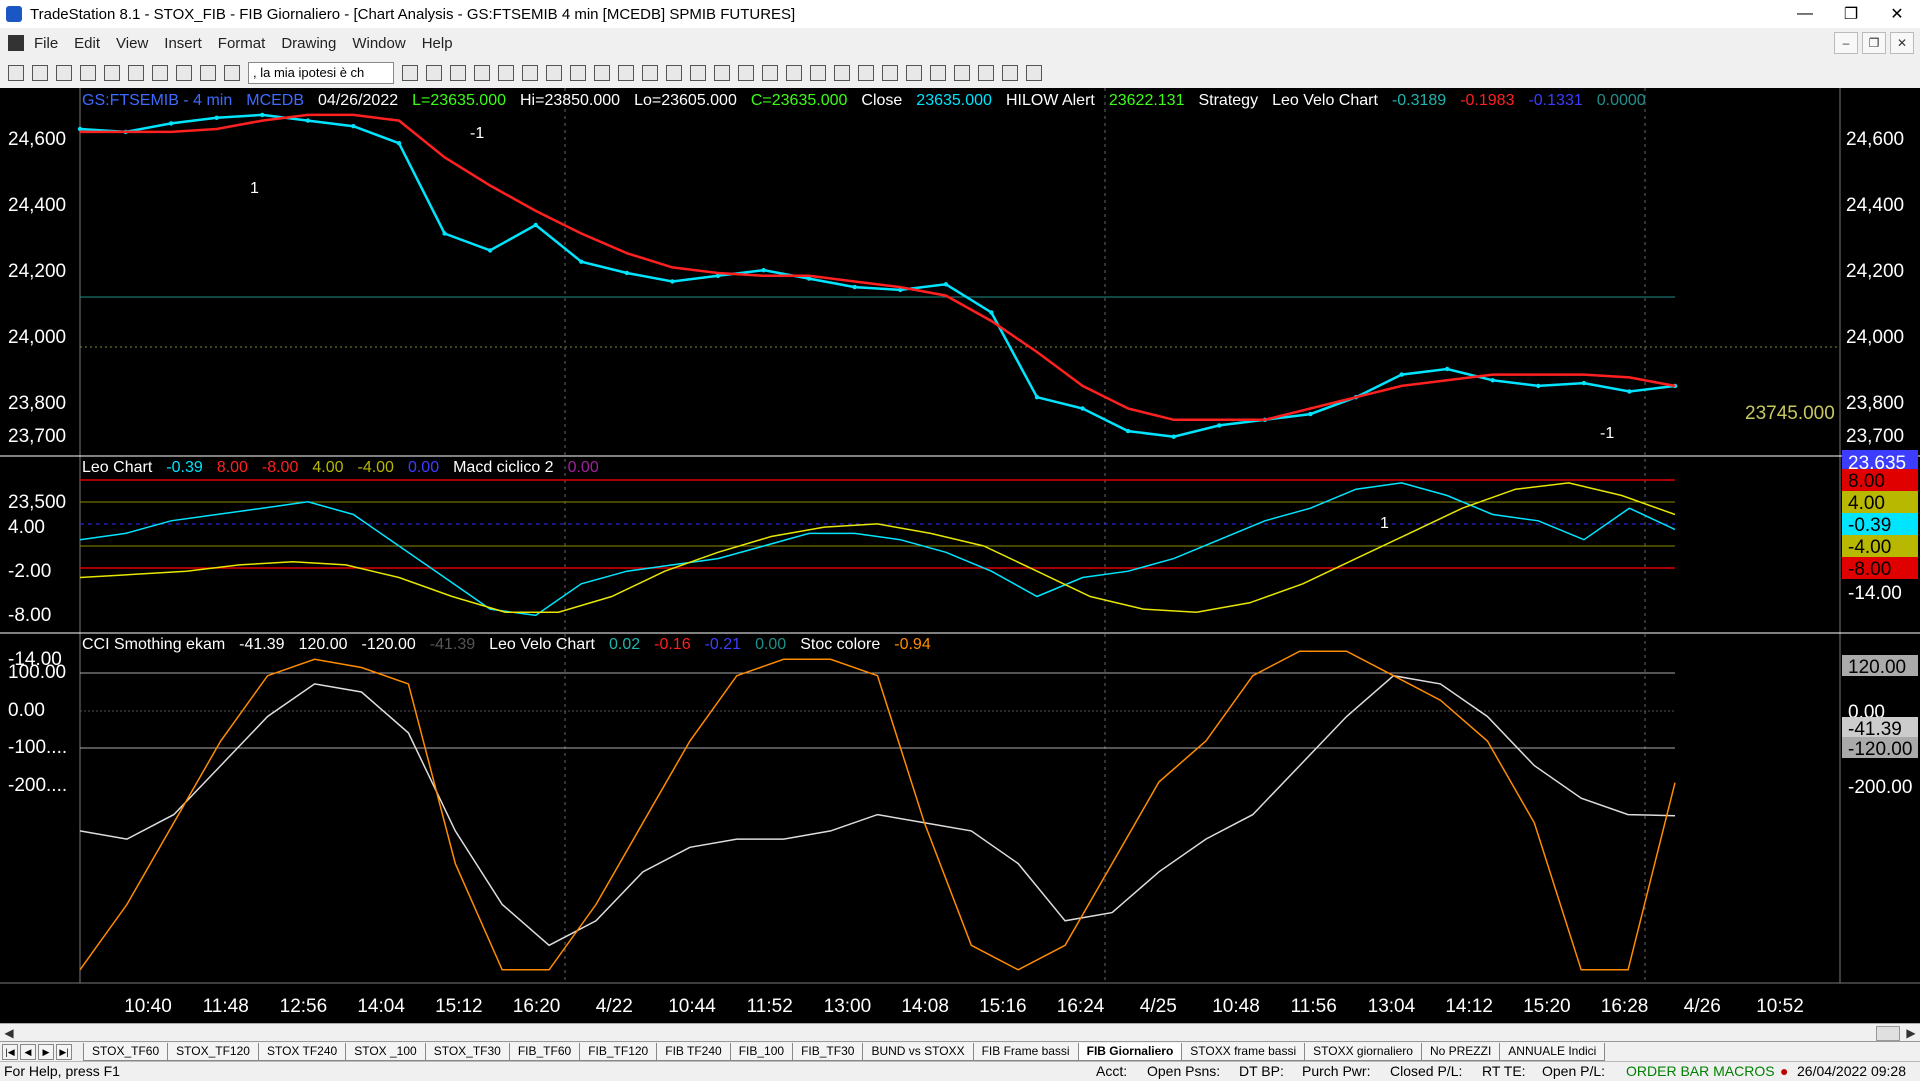 This screenshot has width=1920, height=1081. Describe the element at coordinates (323, 644) in the screenshot. I see `legend-item: 120.00` at that location.